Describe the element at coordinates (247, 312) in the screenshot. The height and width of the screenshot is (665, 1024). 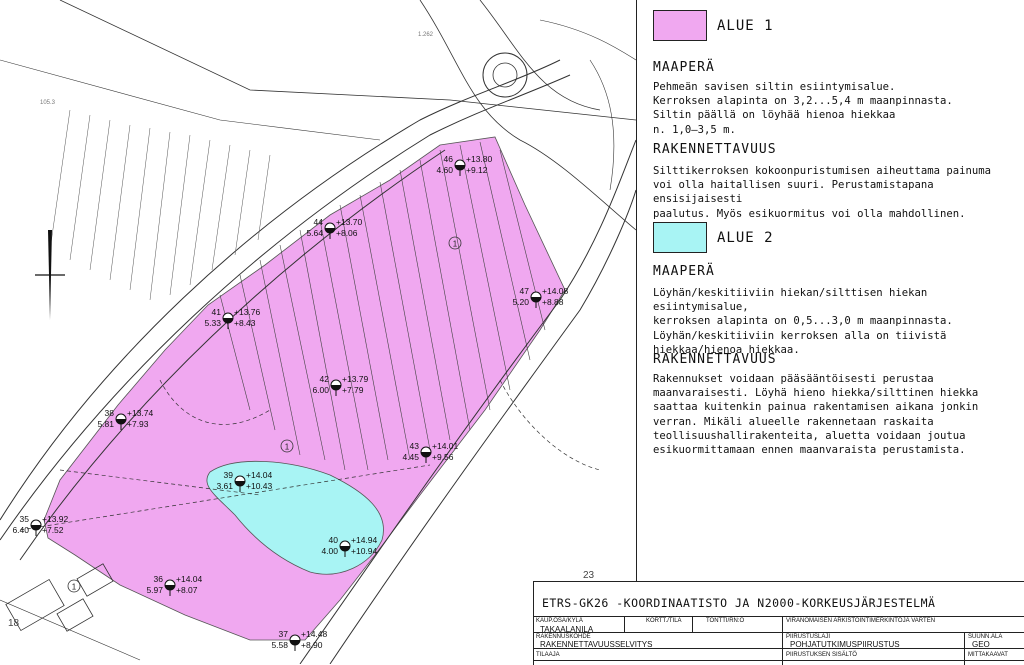
I see `borehole-top-level: +13.76` at that location.